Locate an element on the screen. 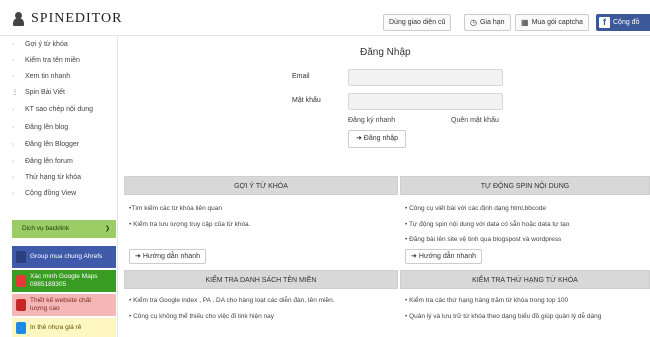 This screenshot has height=337, width=650. facebook-icon: f is located at coordinates (604, 22).